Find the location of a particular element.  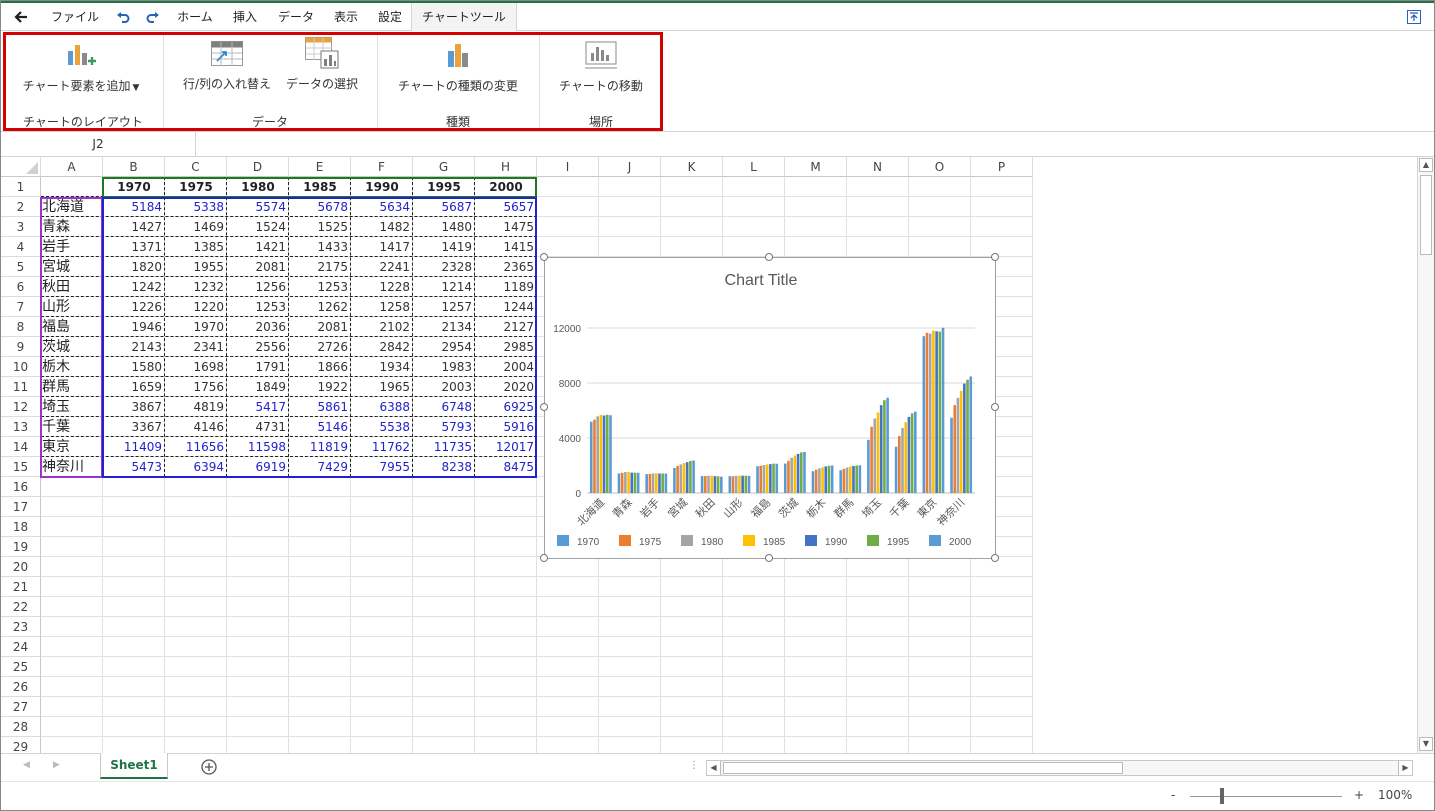

value-cell: 1433 is located at coordinates (320, 247).